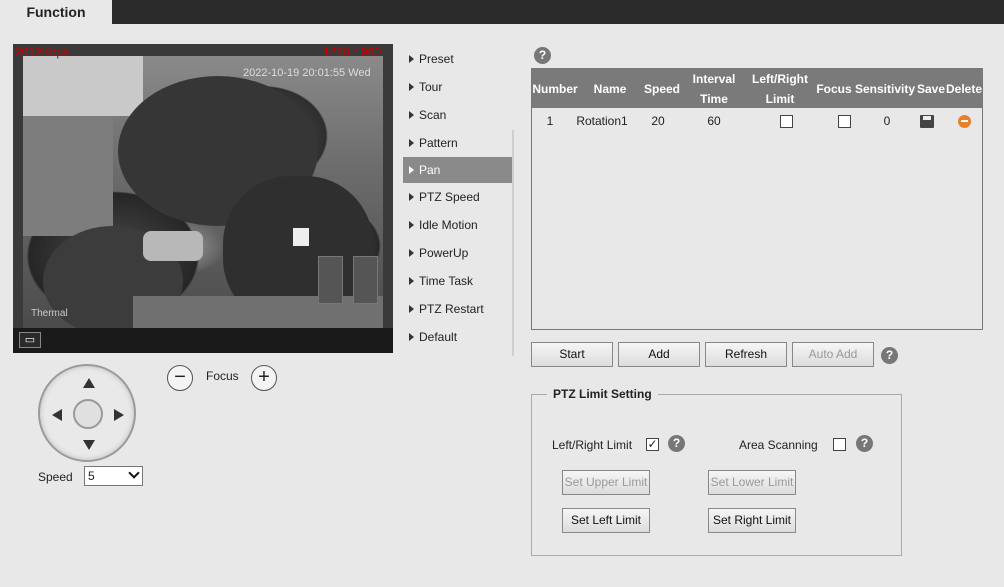 This screenshot has height=587, width=1004. What do you see at coordinates (714, 88) in the screenshot?
I see `column-interval-time: Interval Time` at bounding box center [714, 88].